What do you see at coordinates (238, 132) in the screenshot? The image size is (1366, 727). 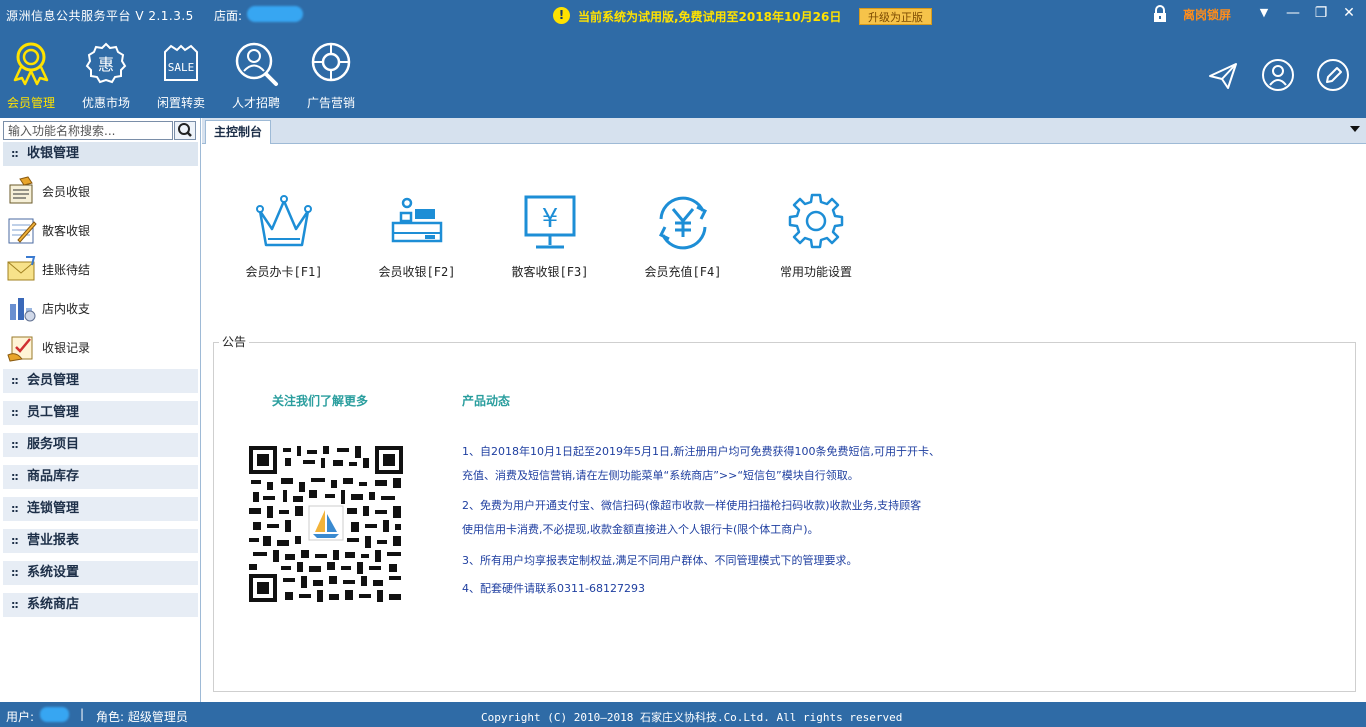 I see `tab-main-console: 主控制台` at bounding box center [238, 132].